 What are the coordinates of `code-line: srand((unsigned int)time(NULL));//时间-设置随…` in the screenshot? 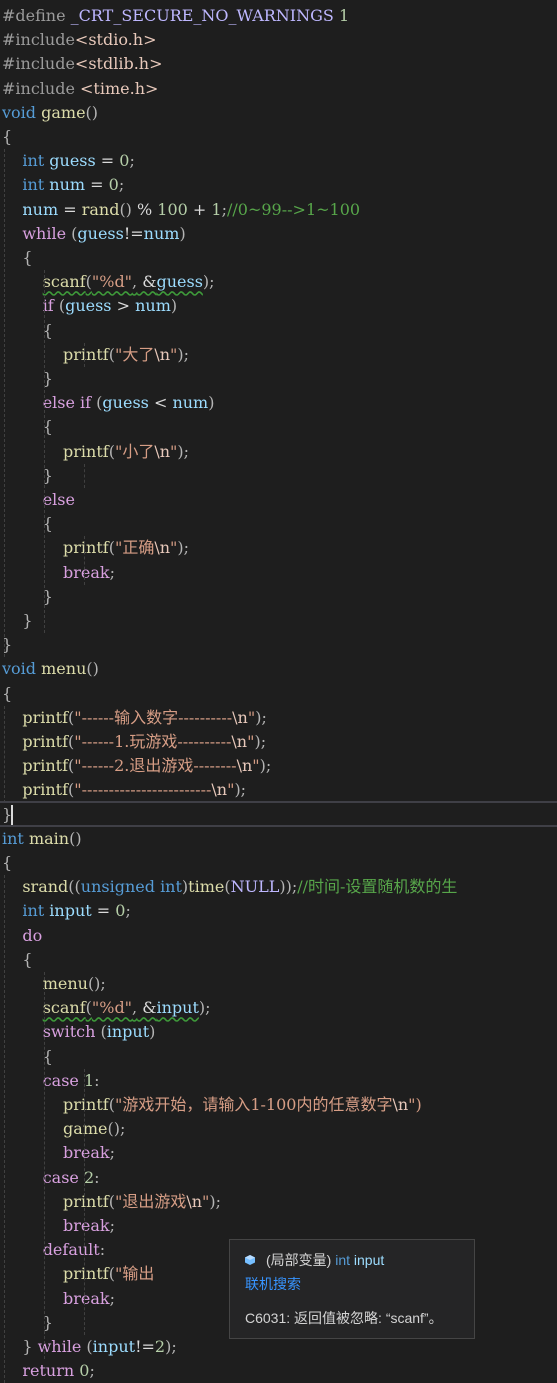 It's located at (278, 887).